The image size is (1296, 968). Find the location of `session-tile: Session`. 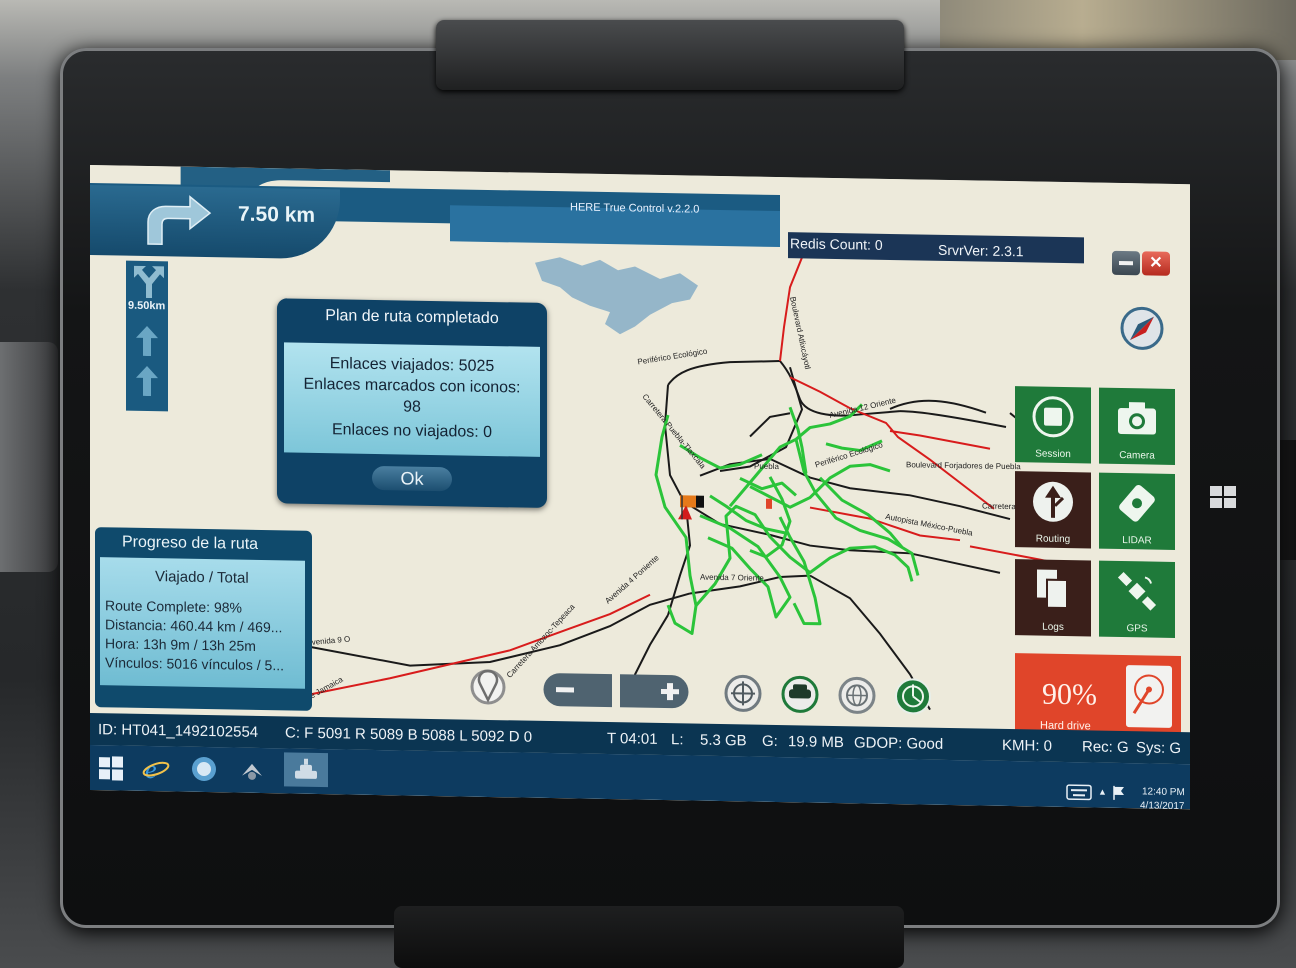

session-tile: Session is located at coordinates (1053, 425).